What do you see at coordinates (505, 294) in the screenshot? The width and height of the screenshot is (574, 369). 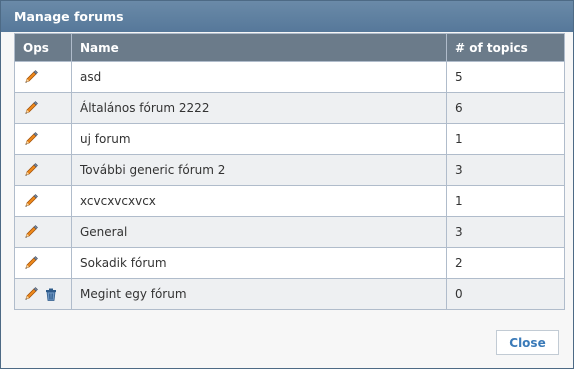 I see `topic-count-cell: 0` at bounding box center [505, 294].